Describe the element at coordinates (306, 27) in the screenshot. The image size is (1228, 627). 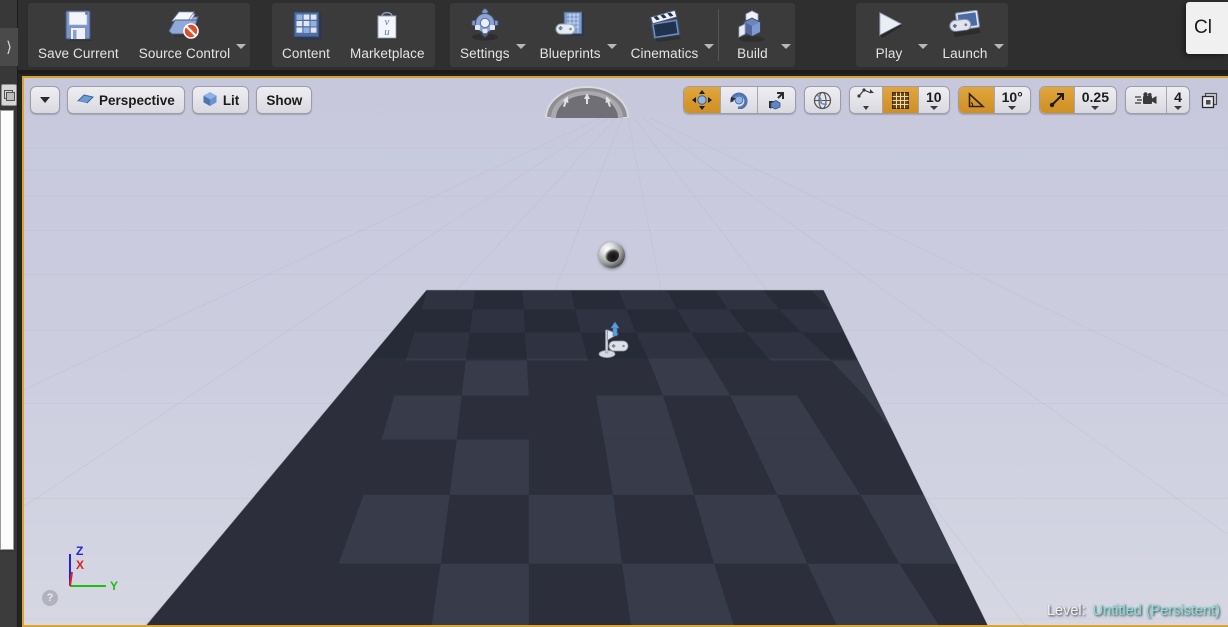
I see `content-browser-icon` at that location.